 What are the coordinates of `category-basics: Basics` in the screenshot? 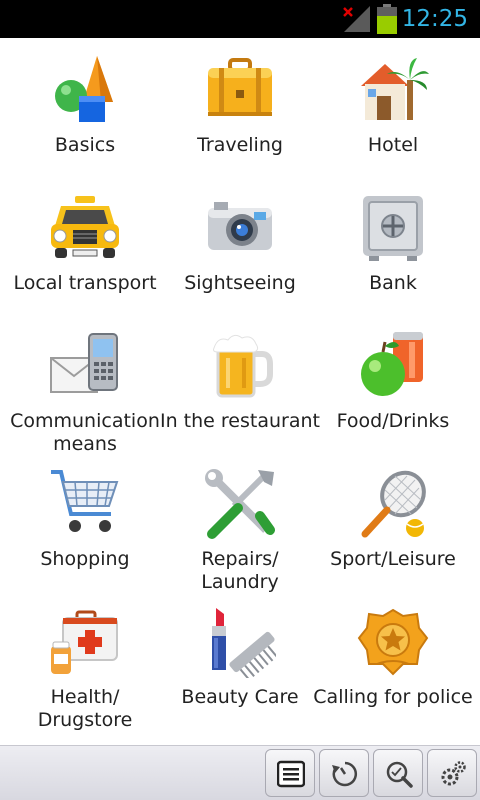 It's located at (85, 107).